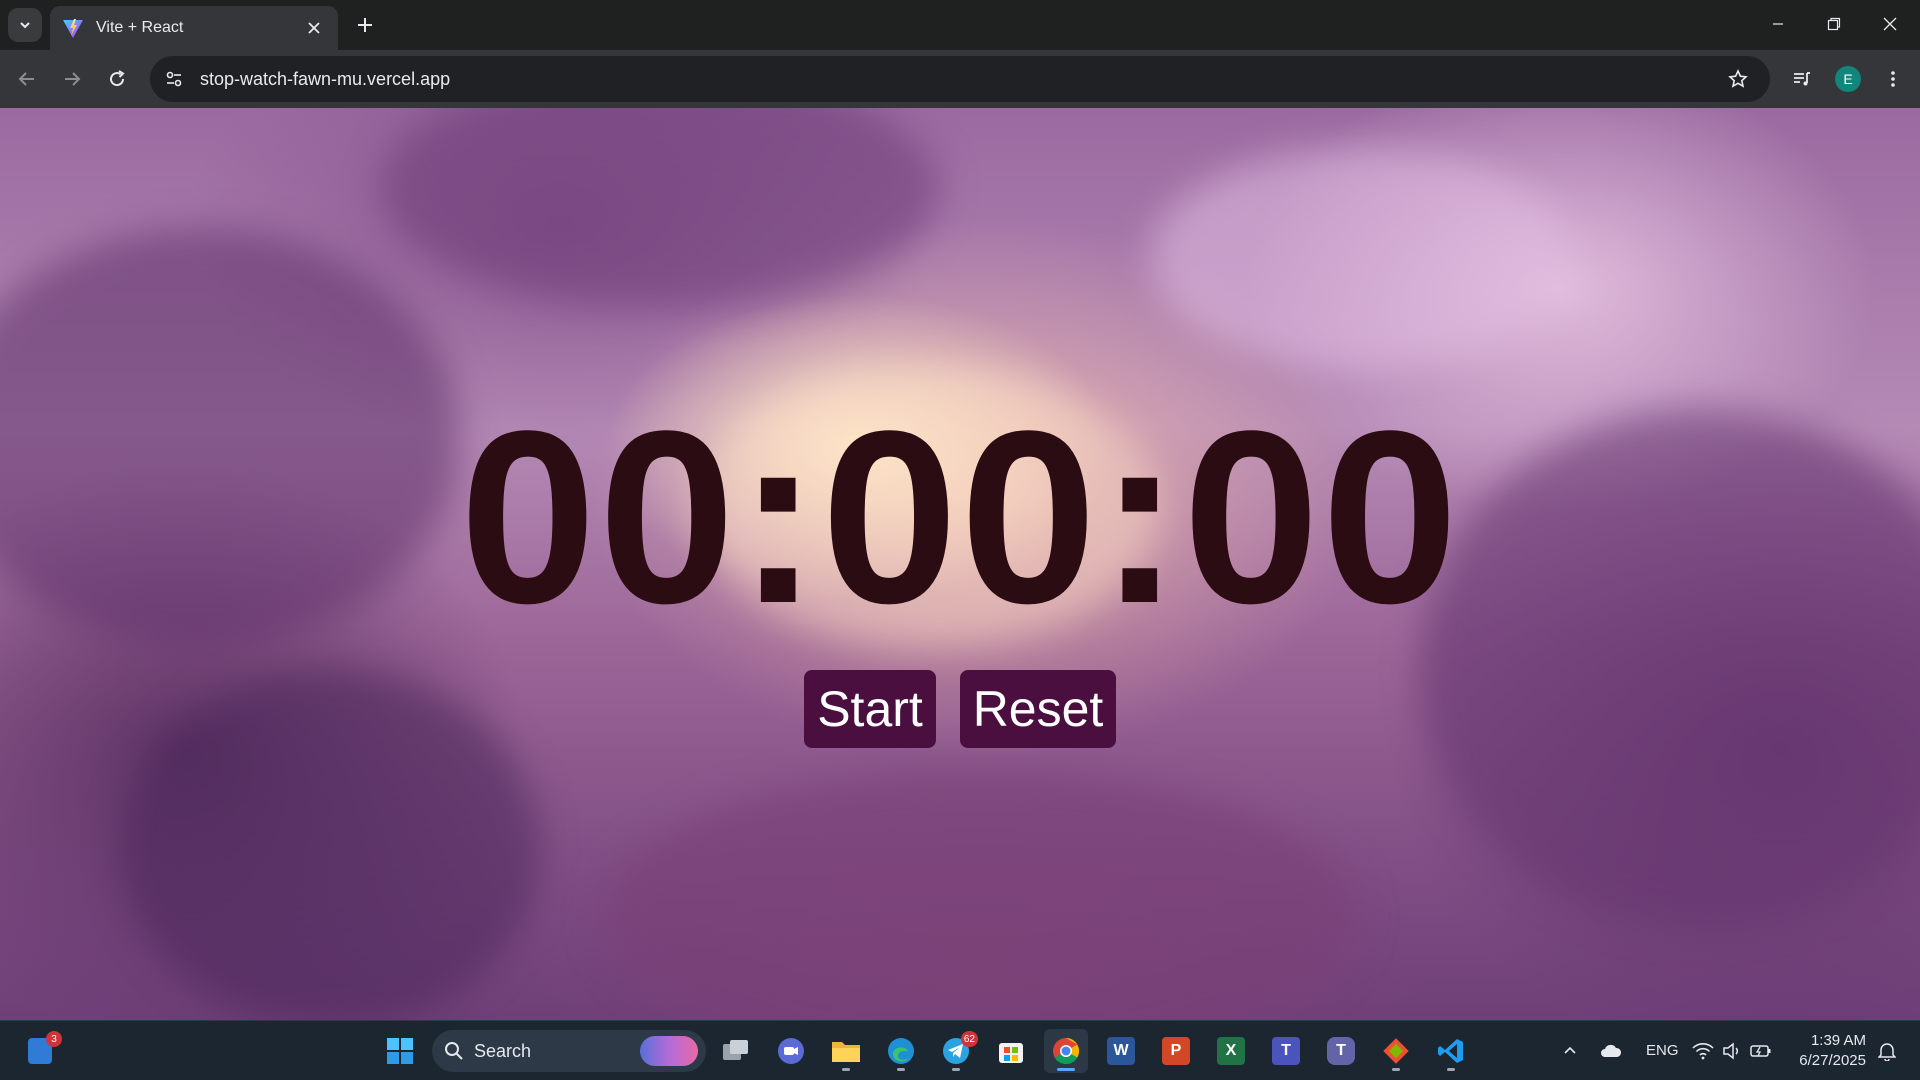  I want to click on tune-icon, so click(174, 79).